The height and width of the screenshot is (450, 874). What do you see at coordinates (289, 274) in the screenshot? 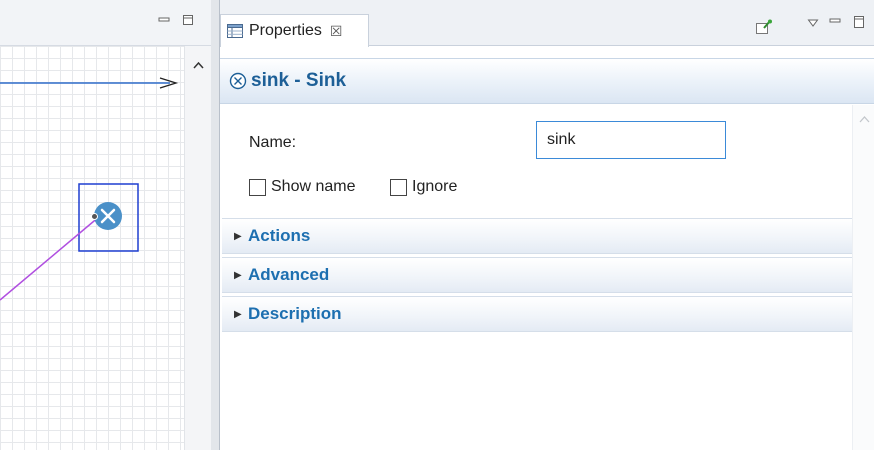
I see `section-label: Advanced` at bounding box center [289, 274].